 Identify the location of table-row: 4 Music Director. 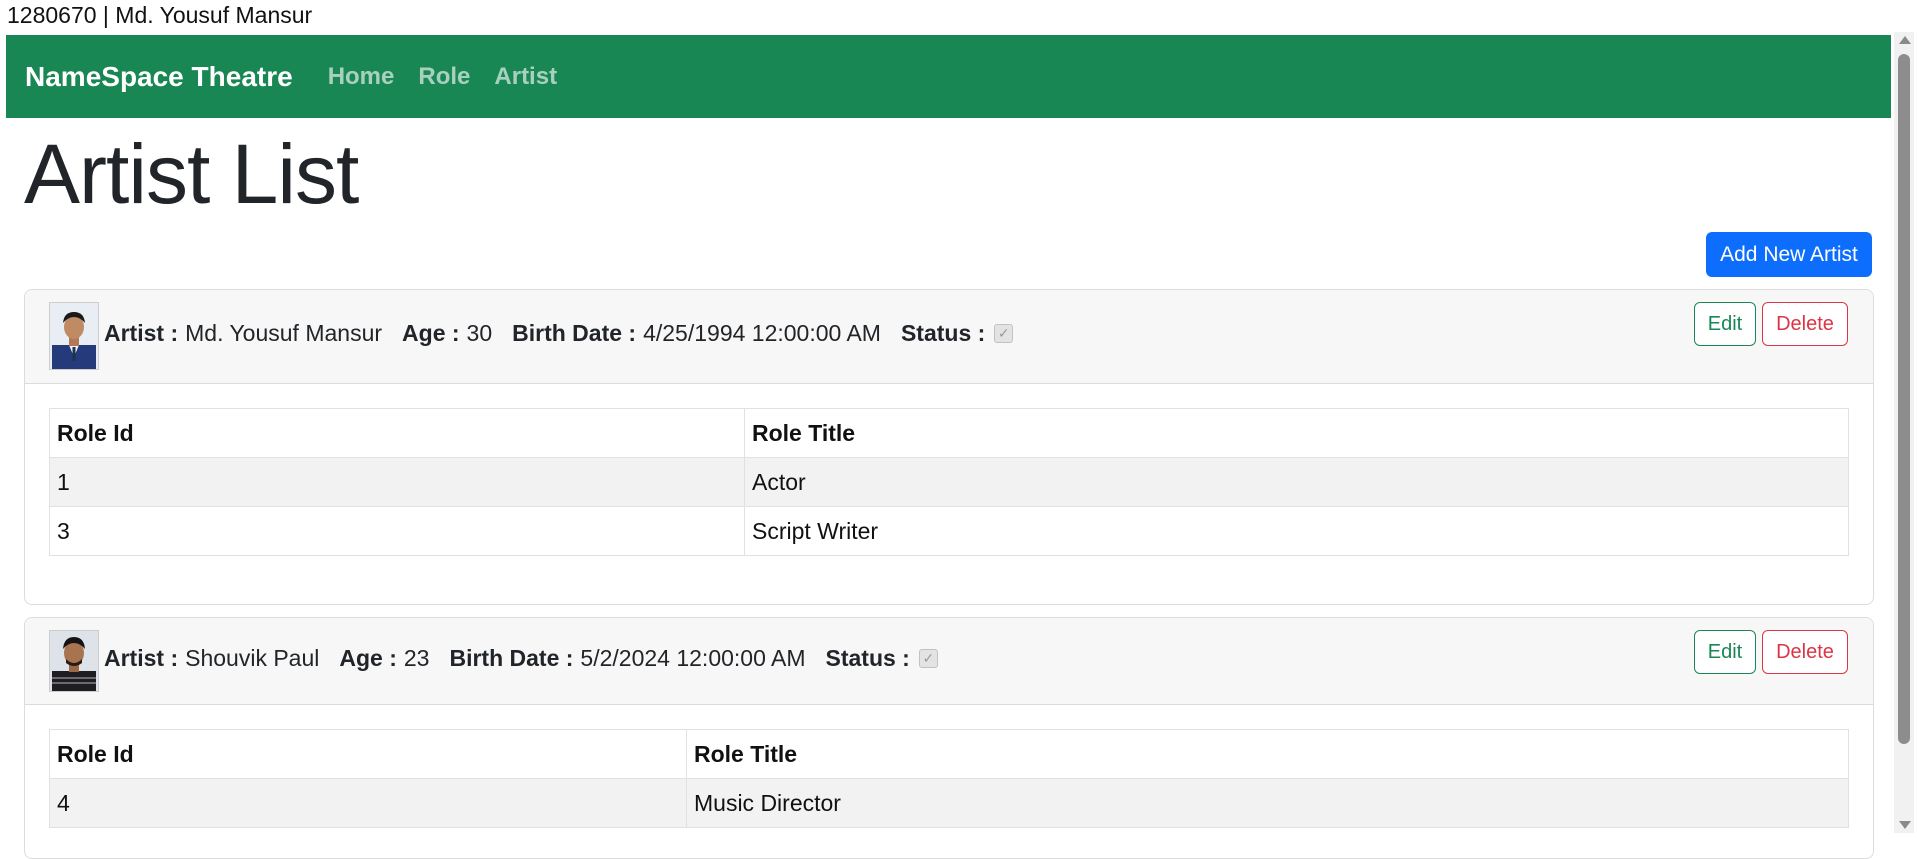
(949, 803).